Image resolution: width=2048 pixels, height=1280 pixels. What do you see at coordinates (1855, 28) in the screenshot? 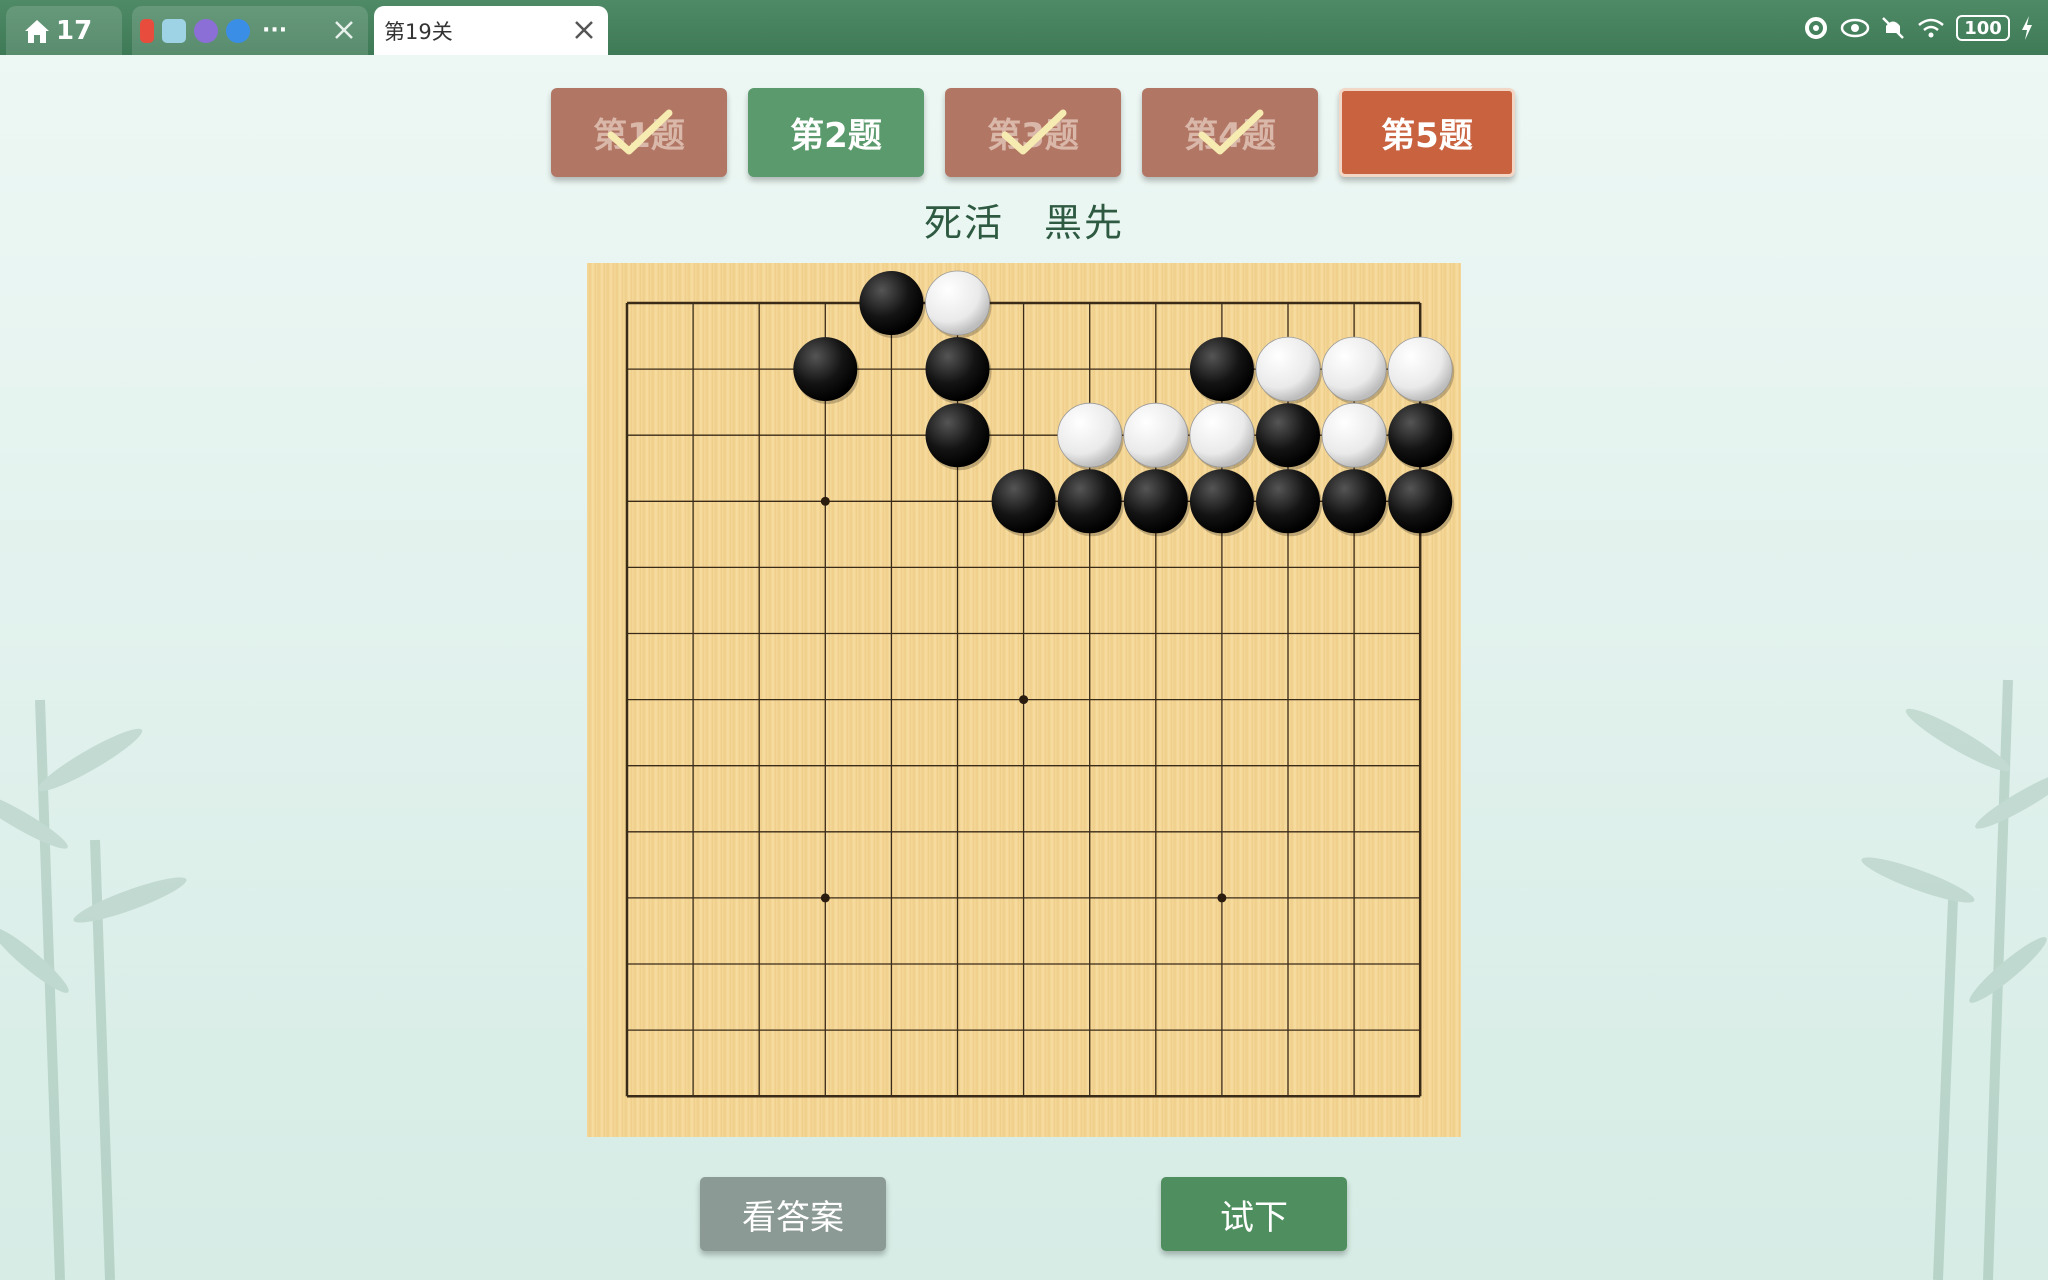
I see `eye-icon` at bounding box center [1855, 28].